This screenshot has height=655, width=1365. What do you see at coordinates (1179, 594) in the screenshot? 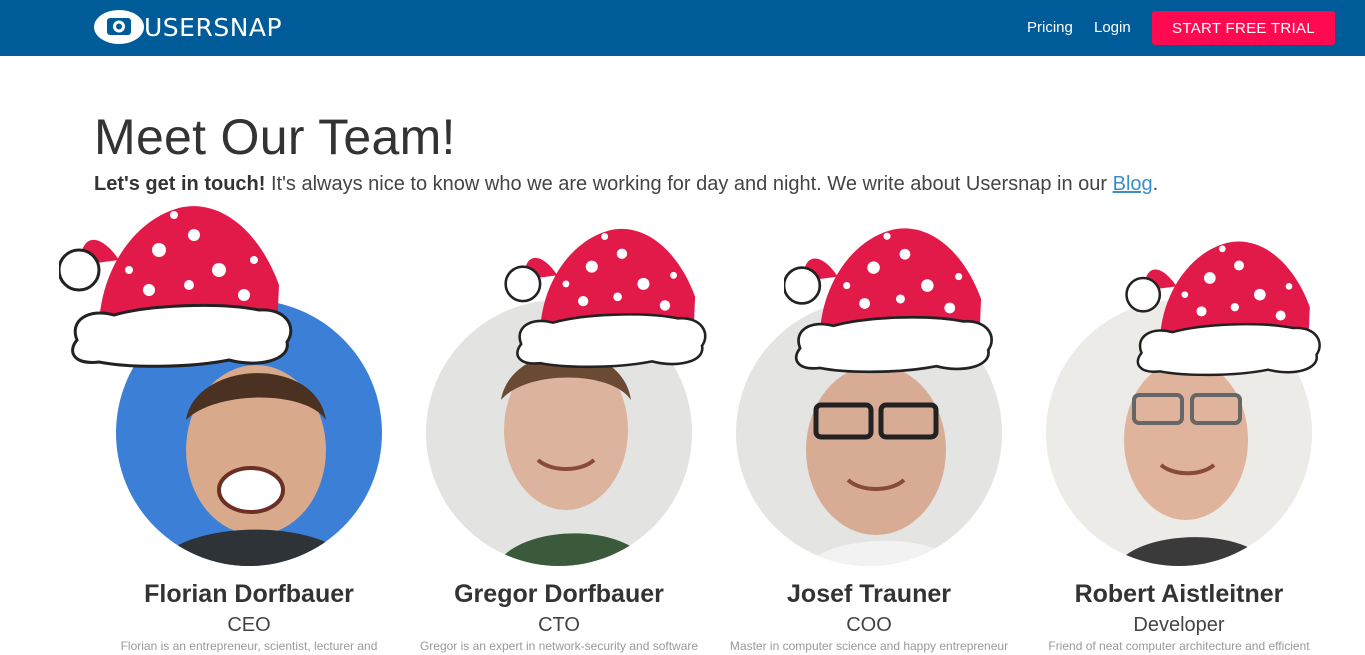
I see `member-name: Robert Aistleitner` at bounding box center [1179, 594].